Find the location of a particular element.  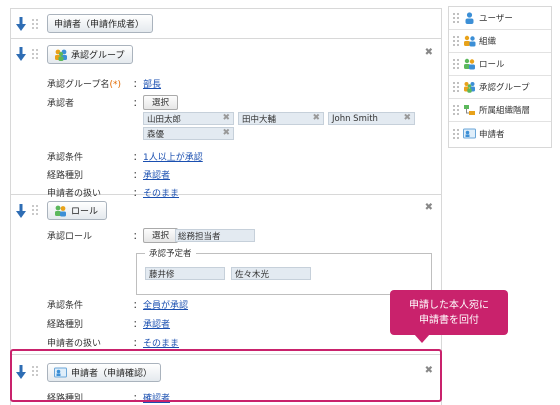

palette-item-role: ロール is located at coordinates (500, 64).